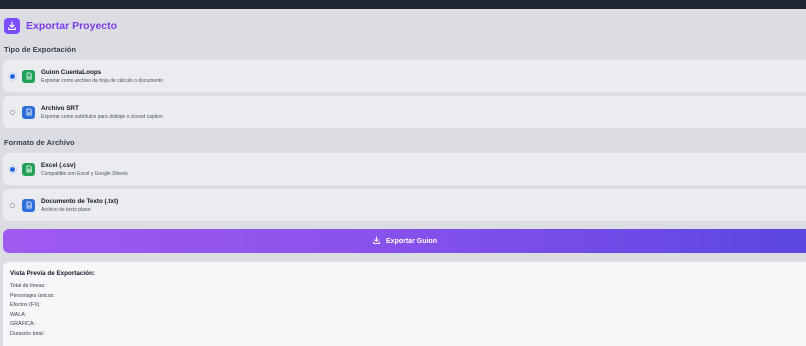 The height and width of the screenshot is (346, 806). Describe the element at coordinates (25, 305) in the screenshot. I see `preview-row-effects: Efectos (FX):` at that location.